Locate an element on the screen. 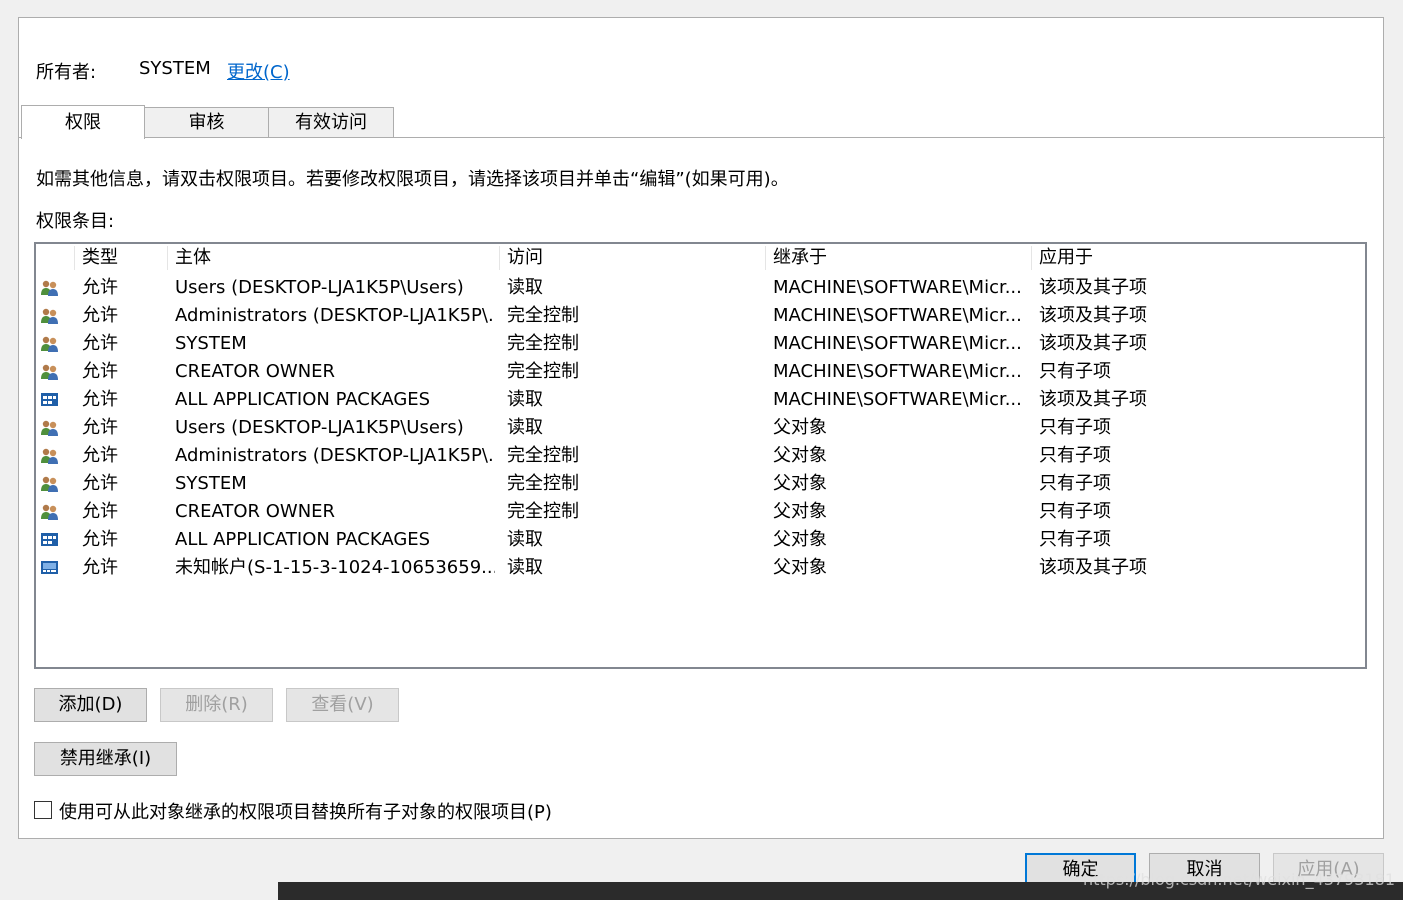 The width and height of the screenshot is (1403, 900). column-header-type: 类型 is located at coordinates (122, 258).